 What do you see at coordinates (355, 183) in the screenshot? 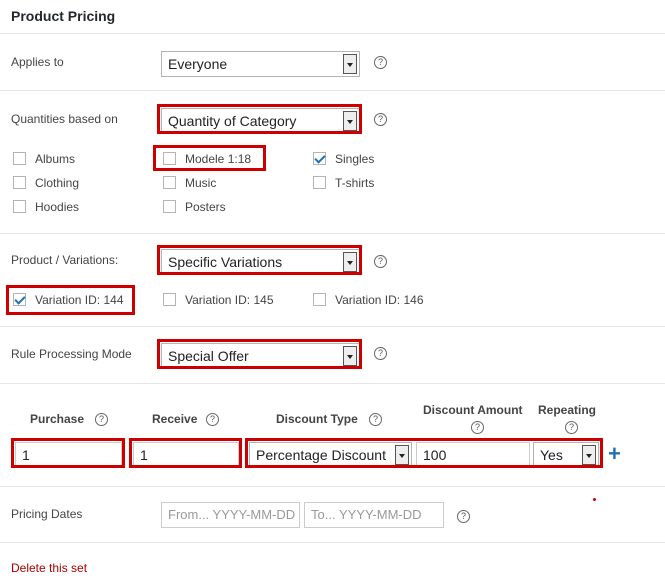
I see `category-label-tshirts: T-shirts` at bounding box center [355, 183].